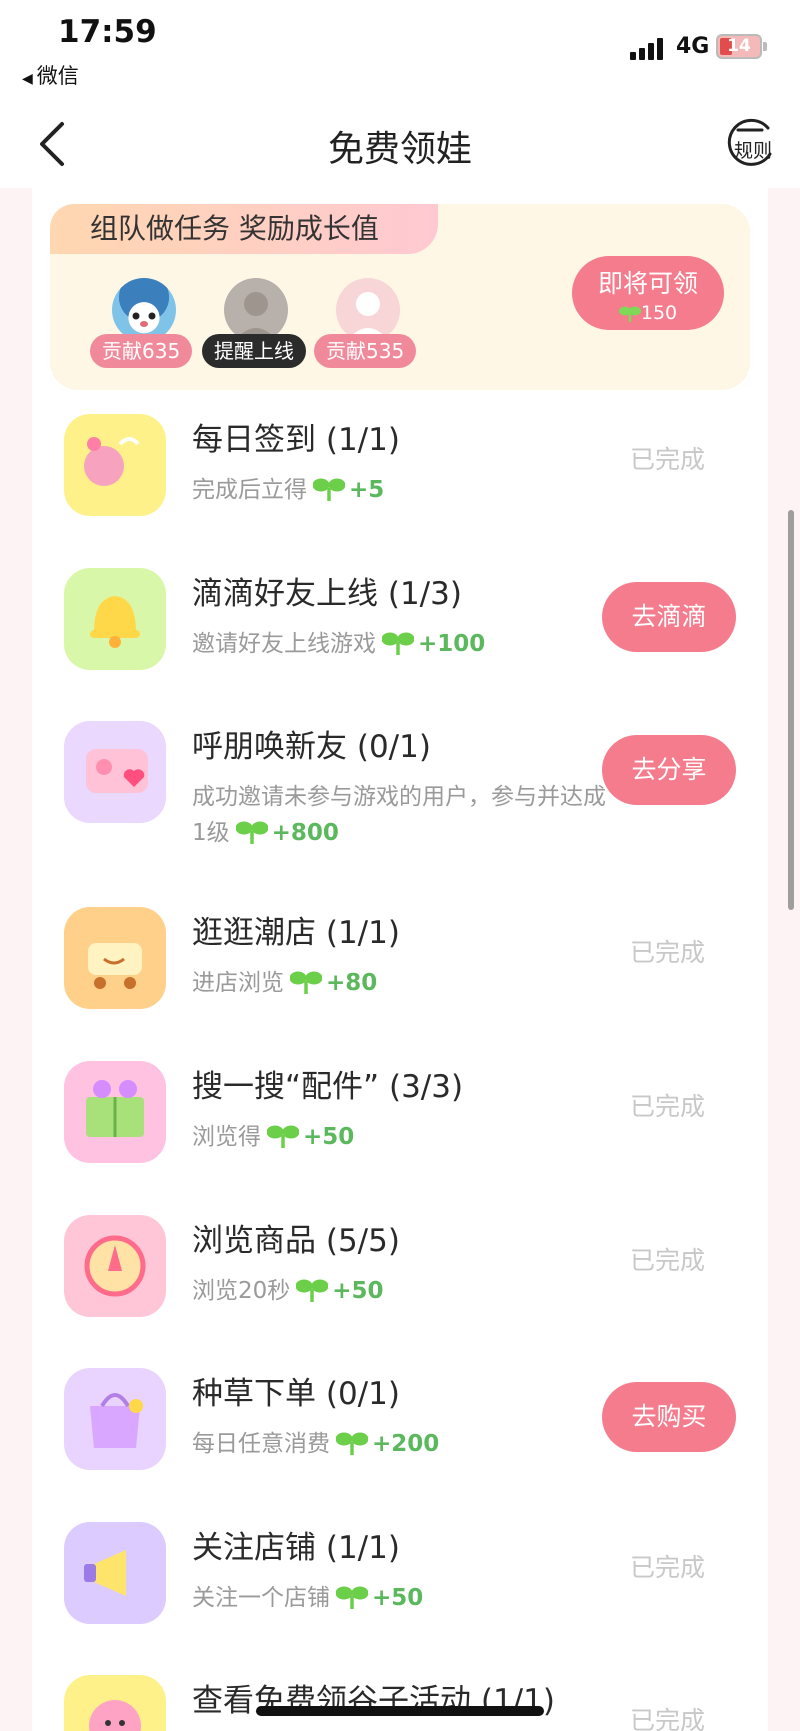 The height and width of the screenshot is (1731, 800). Describe the element at coordinates (400, 1711) in the screenshot. I see `home-indicator` at that location.